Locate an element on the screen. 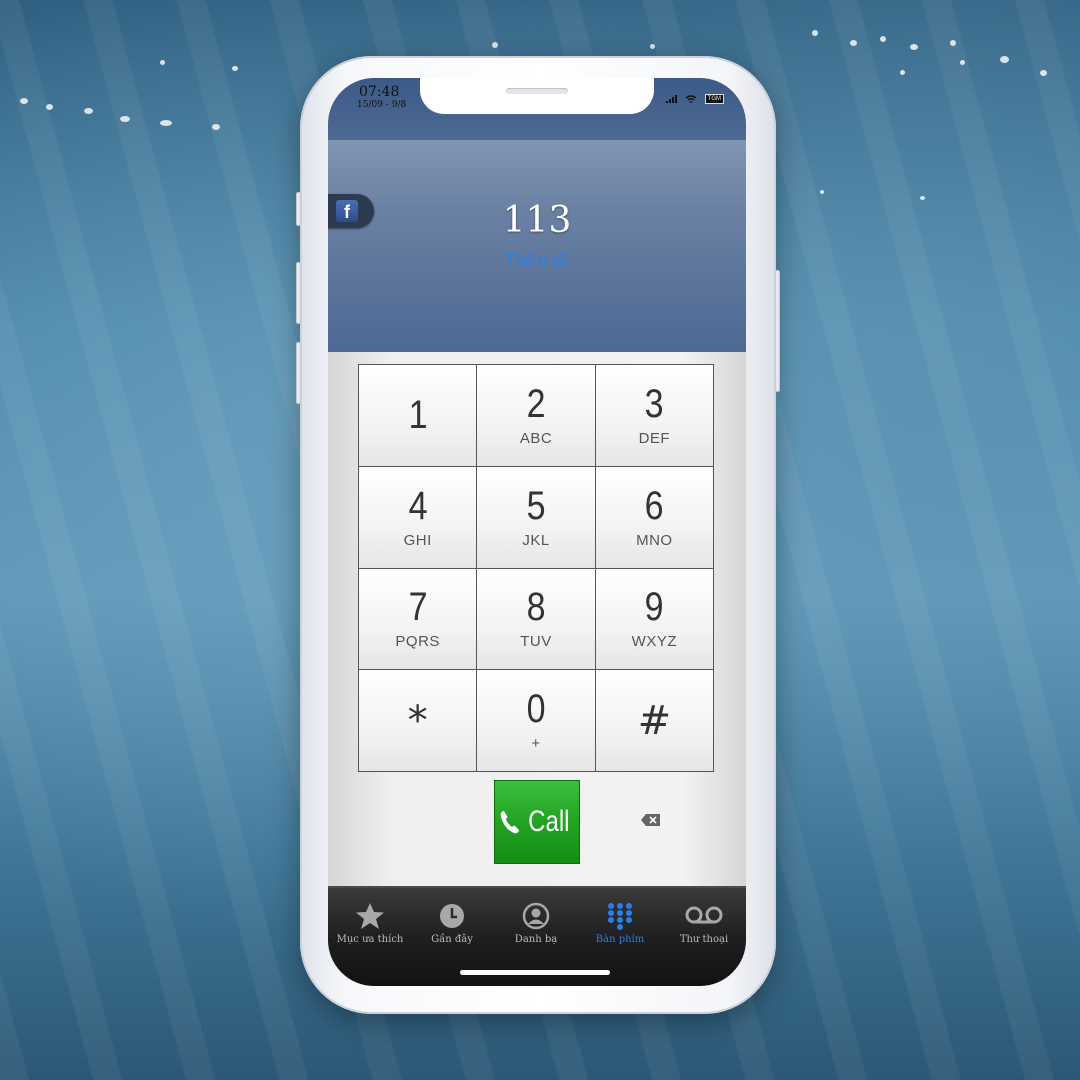 The height and width of the screenshot is (1080, 1080). status-bar: 07:48 15/09 - 9/8 TGM is located at coordinates (537, 109).